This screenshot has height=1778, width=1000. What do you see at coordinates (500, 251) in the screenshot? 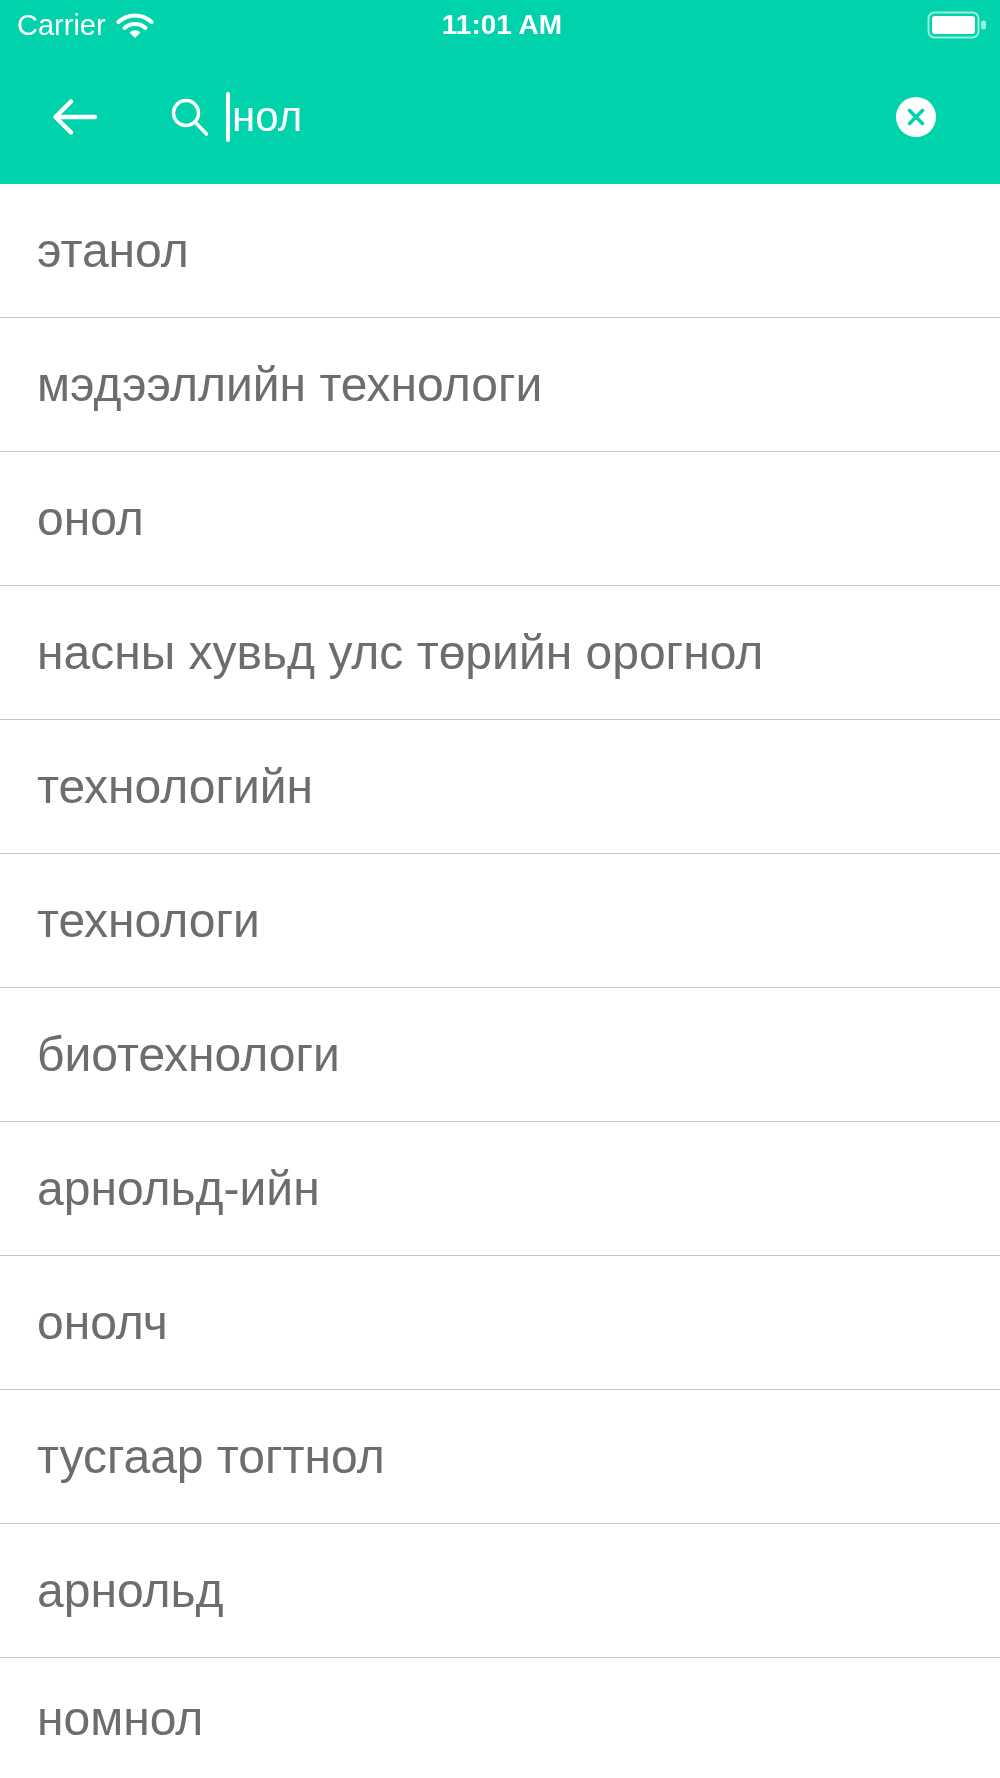
I see `result-item: этанол` at bounding box center [500, 251].